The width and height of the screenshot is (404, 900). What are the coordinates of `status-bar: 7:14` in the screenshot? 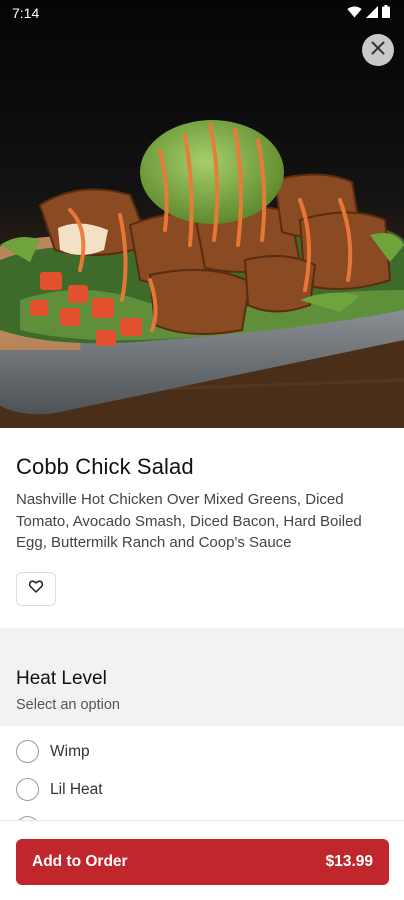 It's located at (202, 13).